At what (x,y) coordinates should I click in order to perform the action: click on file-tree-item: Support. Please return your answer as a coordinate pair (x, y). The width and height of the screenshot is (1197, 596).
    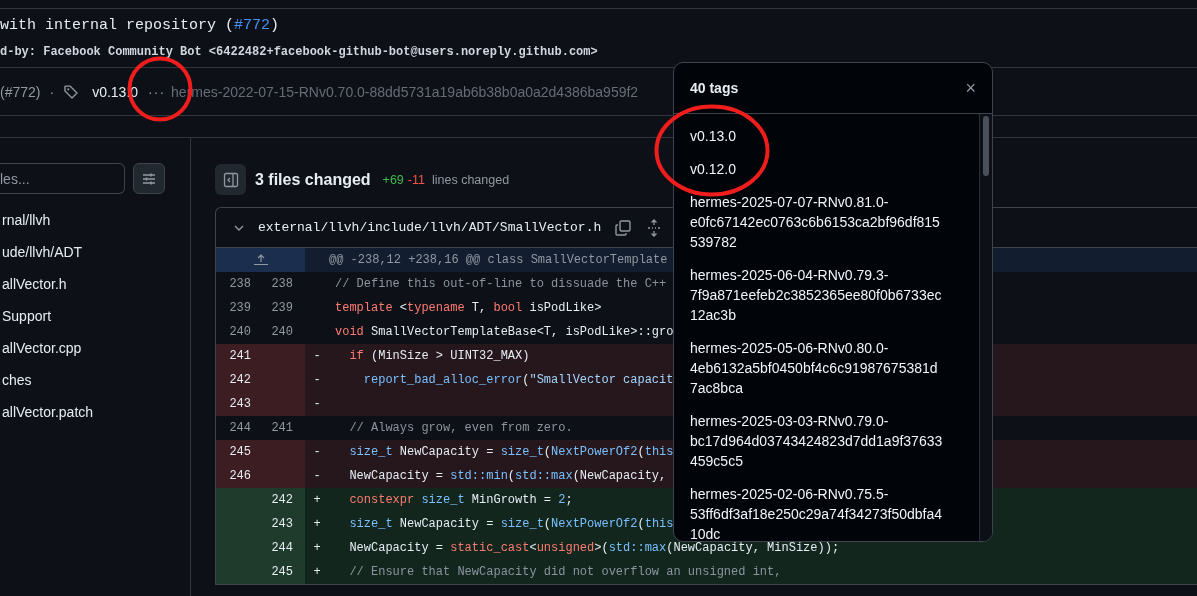
    Looking at the image, I should click on (26, 316).